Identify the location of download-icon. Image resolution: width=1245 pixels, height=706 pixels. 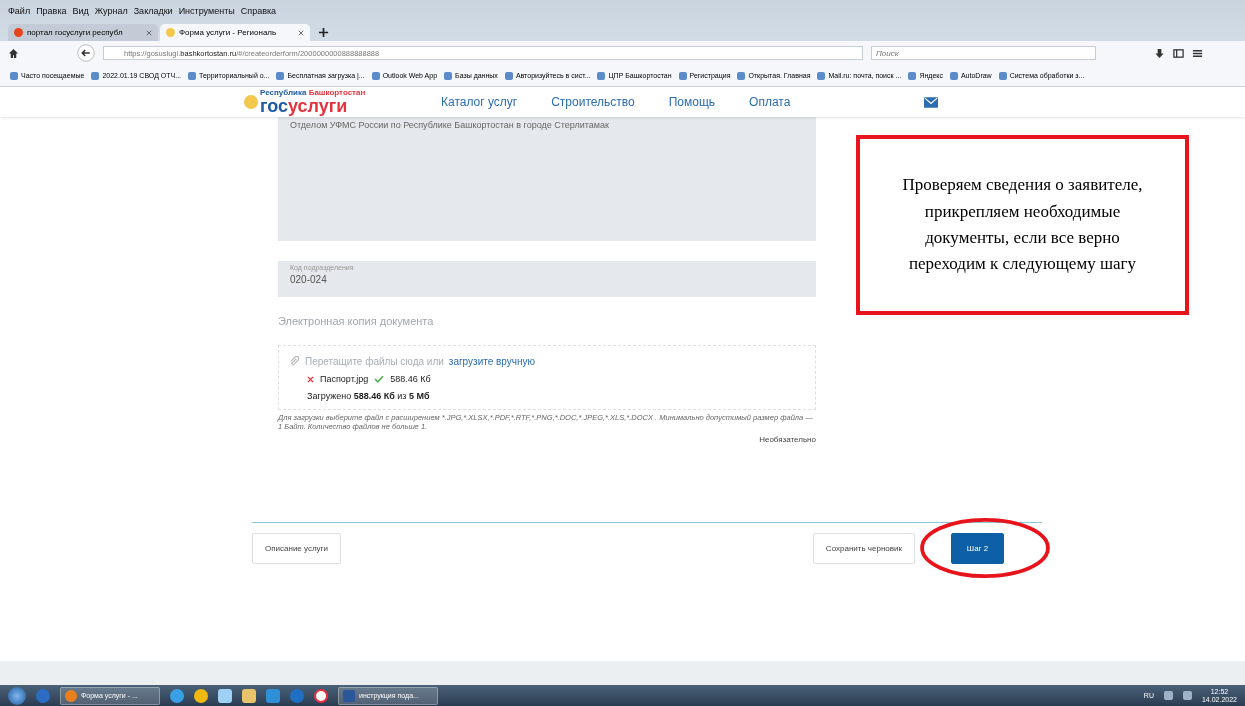
(1159, 53).